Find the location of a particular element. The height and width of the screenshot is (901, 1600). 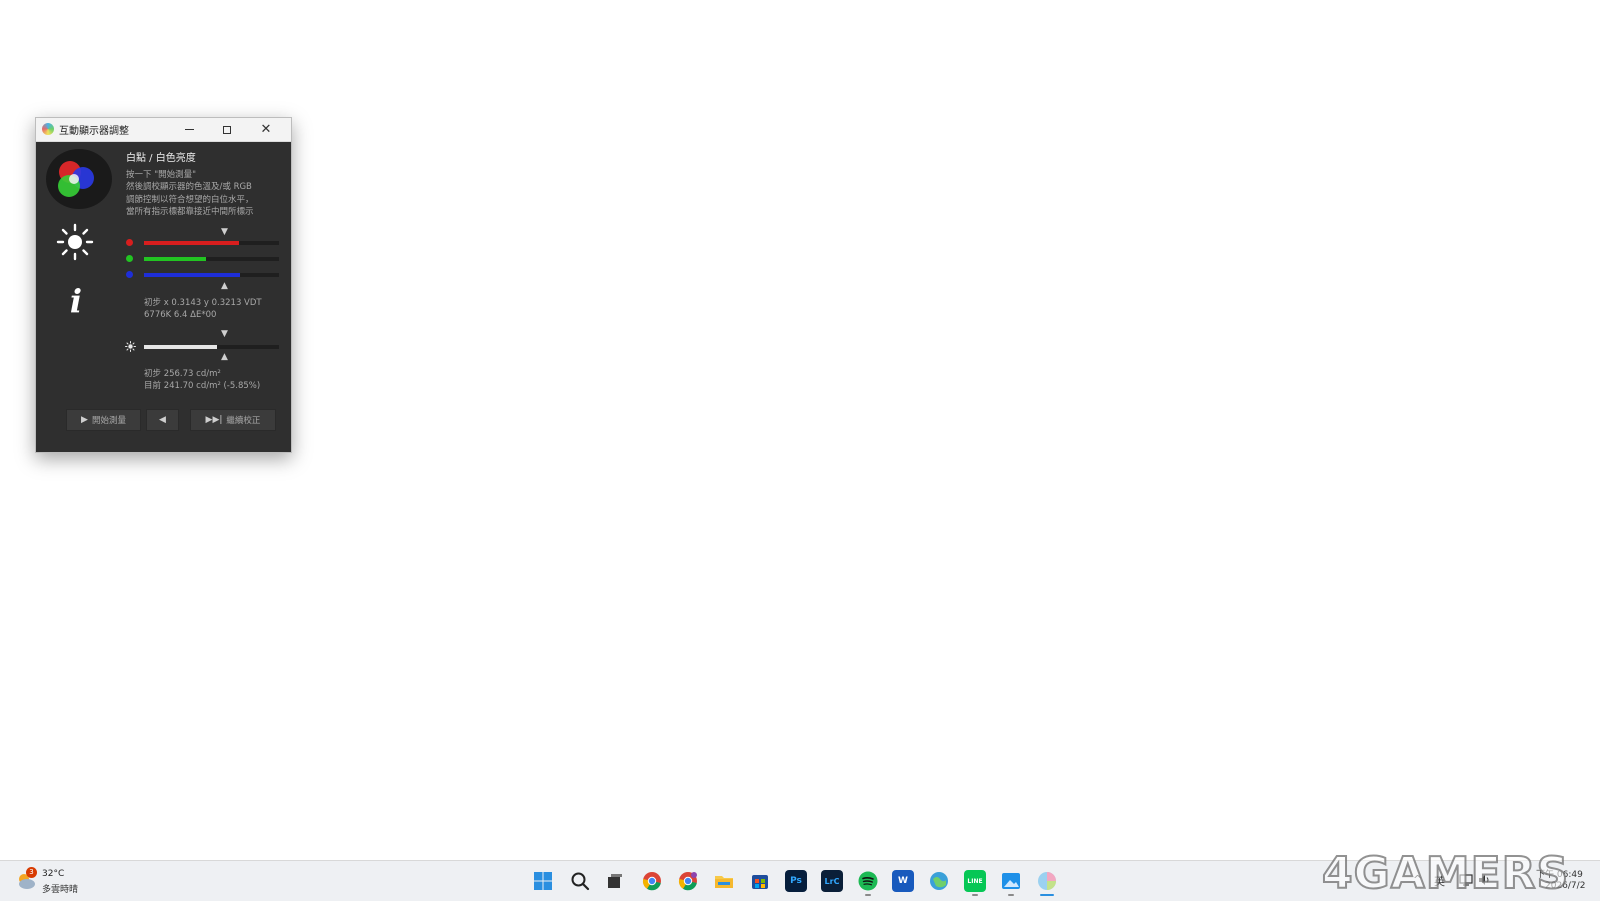

continue-calibration-button: ▶▶| 繼續校正 is located at coordinates (233, 420).